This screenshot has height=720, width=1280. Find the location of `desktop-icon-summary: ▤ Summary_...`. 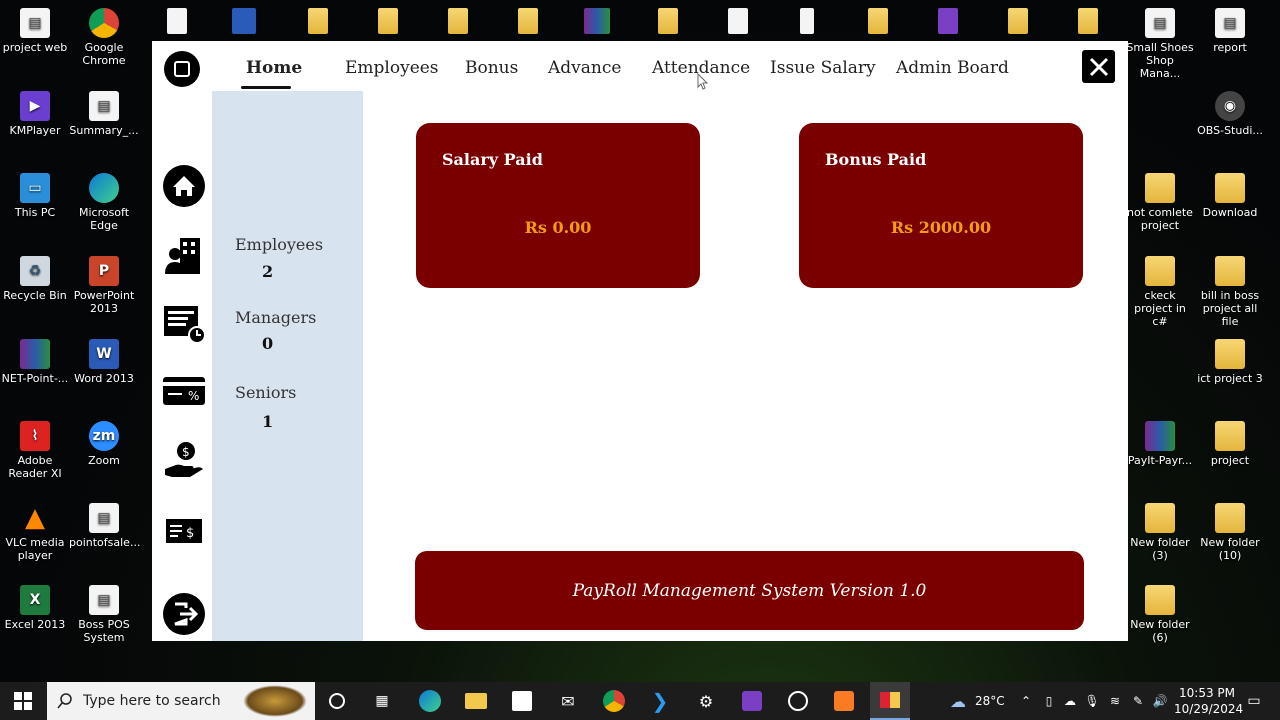

desktop-icon-summary: ▤ Summary_... is located at coordinates (104, 114).